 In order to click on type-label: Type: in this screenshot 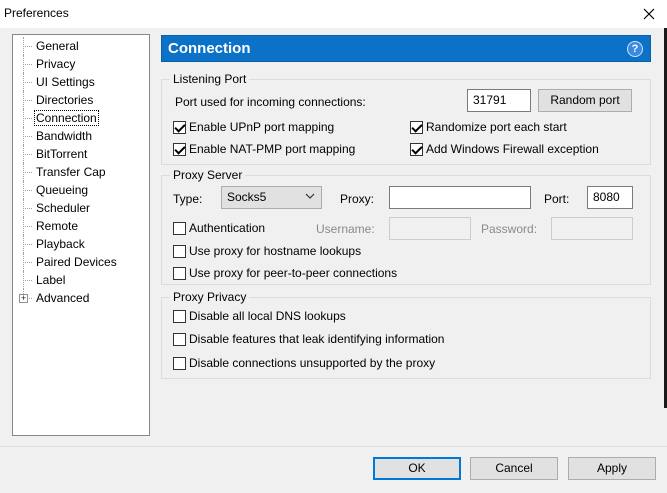, I will do `click(188, 199)`.